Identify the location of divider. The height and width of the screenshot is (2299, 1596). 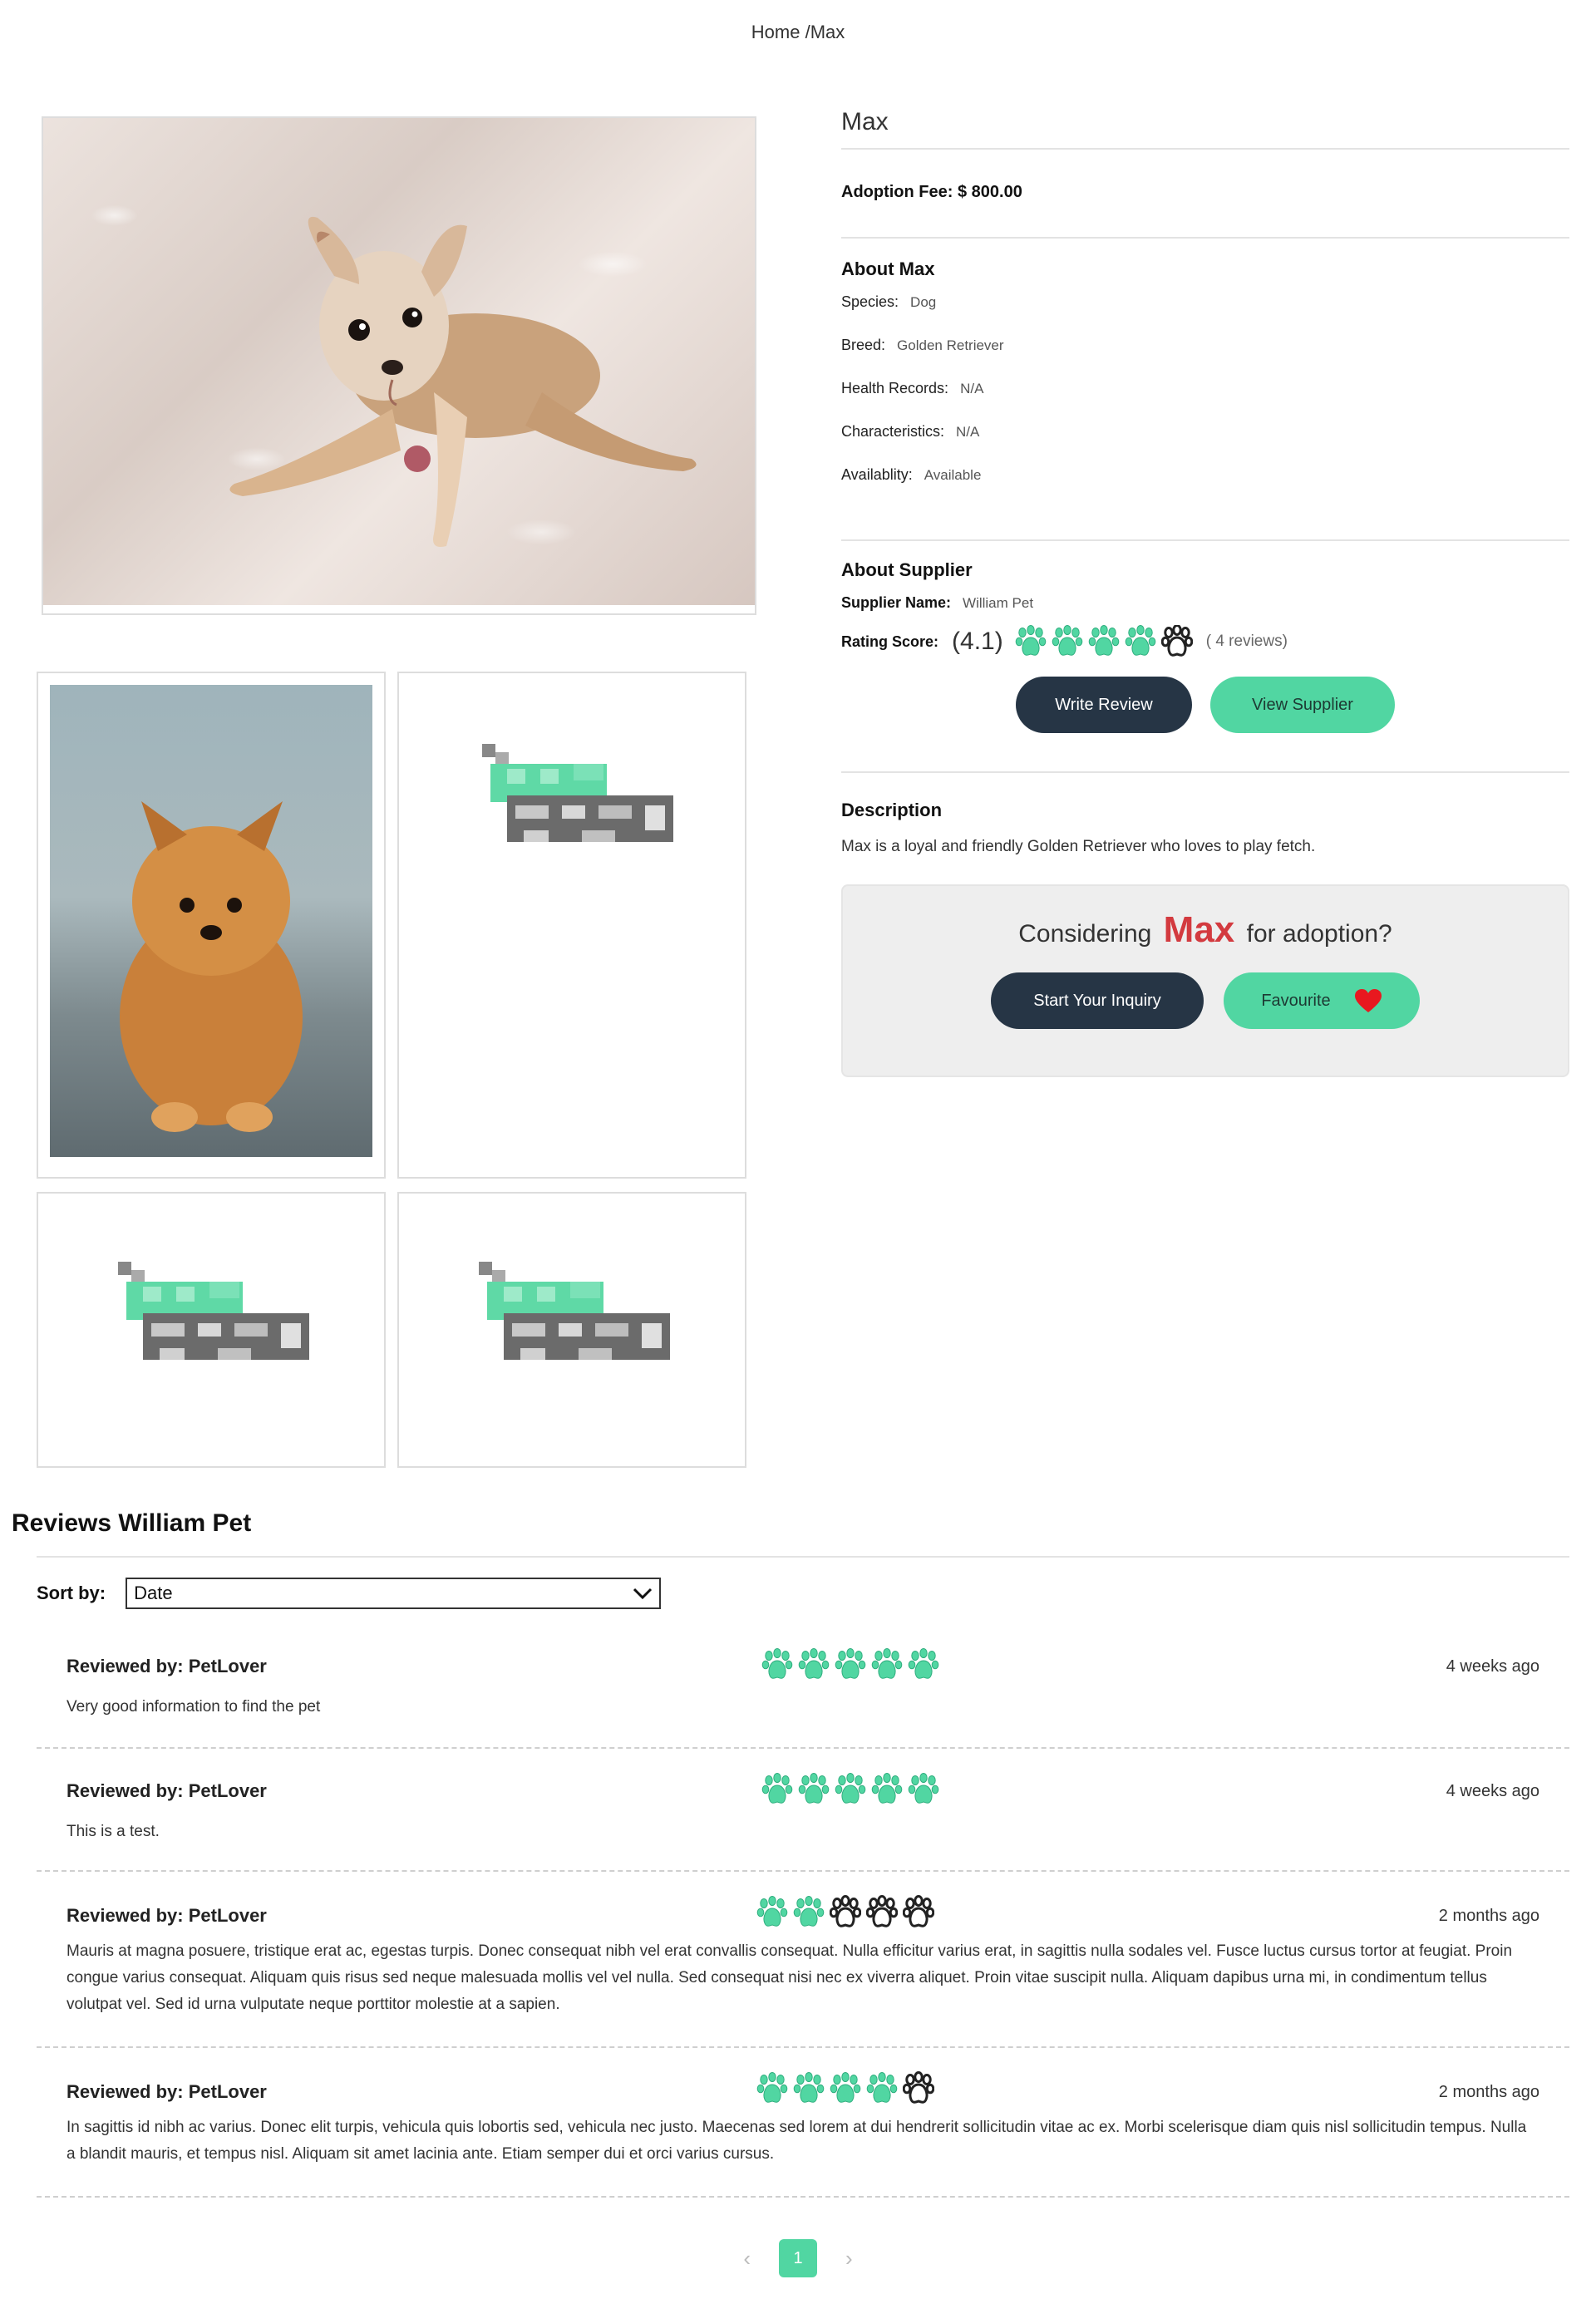
(803, 1557).